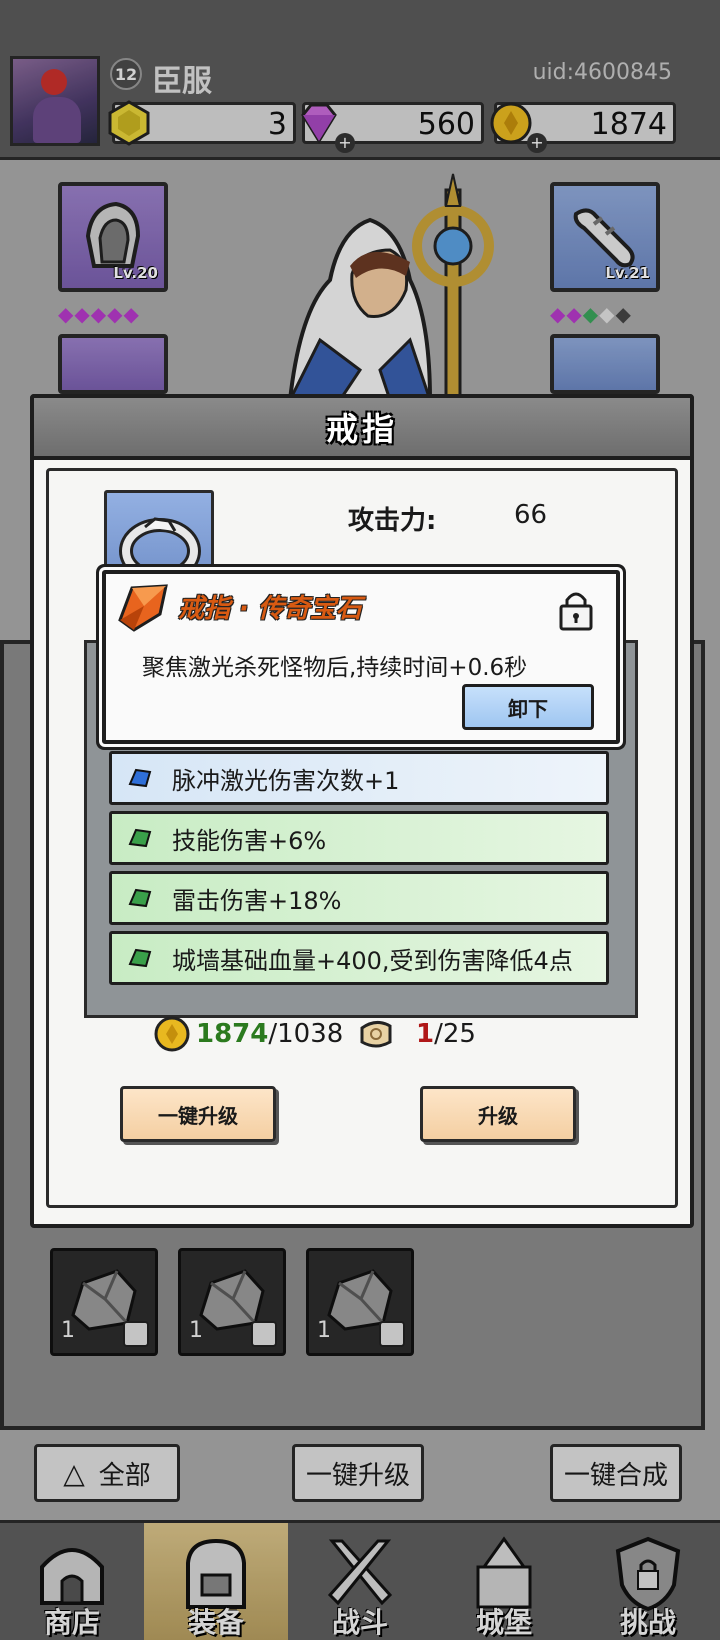  I want to click on auto-upgrade-button: 一键升级, so click(198, 1114).